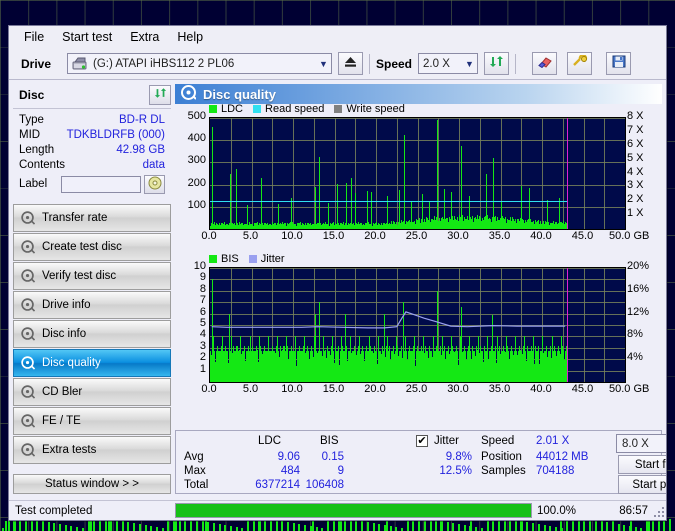 The width and height of the screenshot is (675, 531). What do you see at coordinates (31, 119) in the screenshot?
I see `disc-row-key: Type` at bounding box center [31, 119].